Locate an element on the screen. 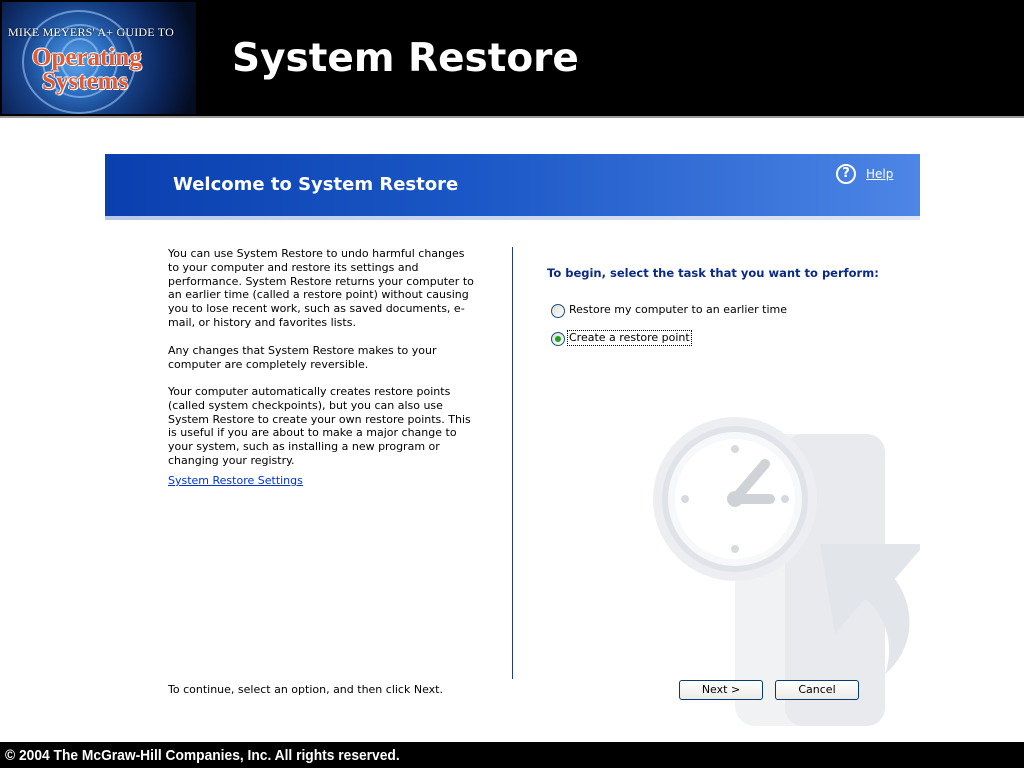 Image resolution: width=1024 pixels, height=768 pixels. logo-title-line-2: Systems is located at coordinates (85, 81).